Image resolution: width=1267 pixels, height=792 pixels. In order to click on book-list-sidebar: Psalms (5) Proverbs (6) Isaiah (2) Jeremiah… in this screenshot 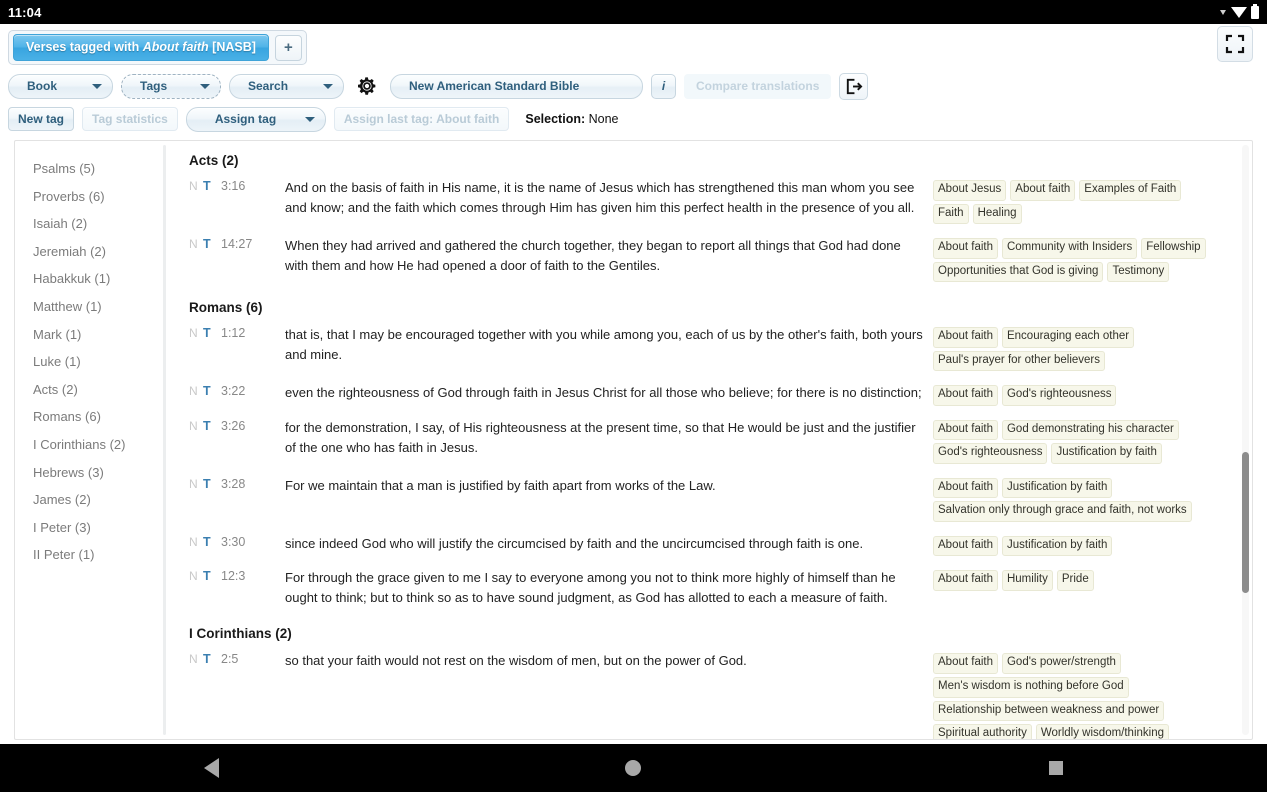, I will do `click(88, 440)`.